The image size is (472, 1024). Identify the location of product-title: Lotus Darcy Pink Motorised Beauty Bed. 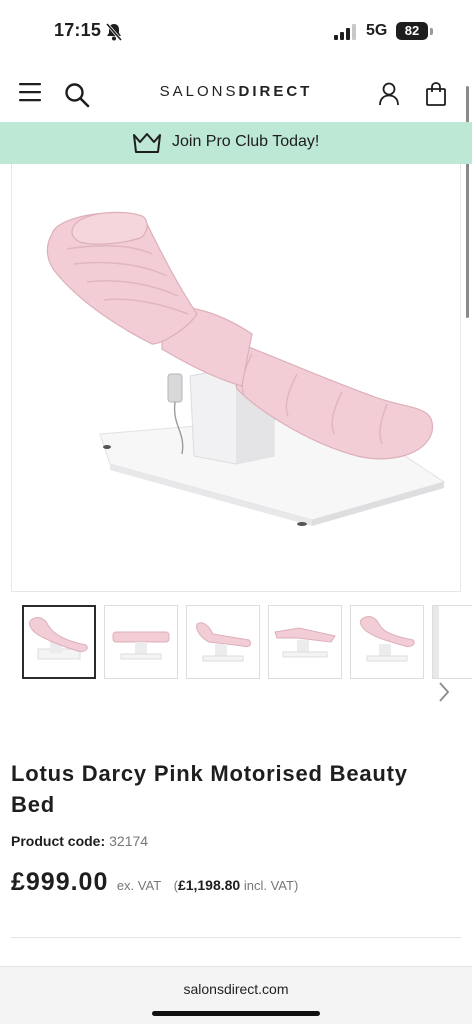
(209, 789).